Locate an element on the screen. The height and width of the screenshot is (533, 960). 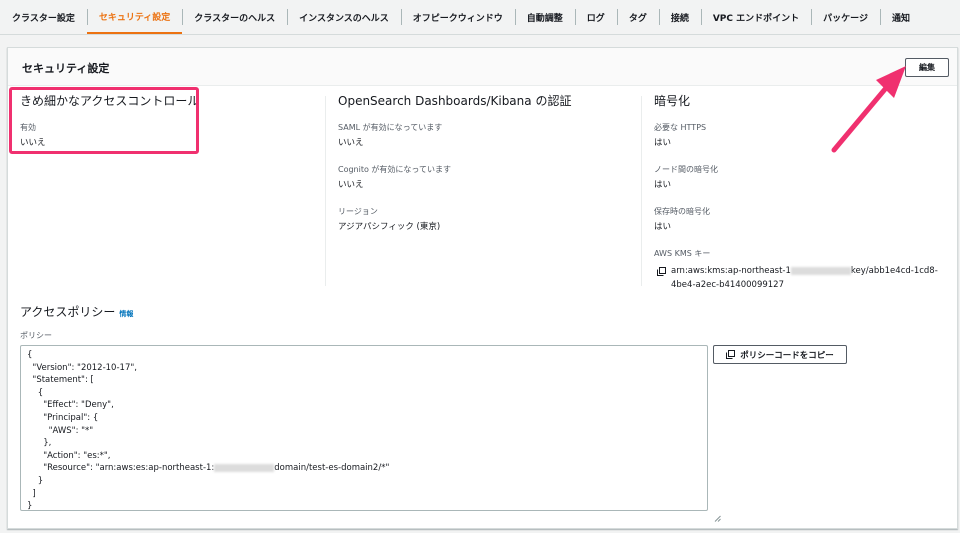
kms-key-label: AWS KMS キー is located at coordinates (682, 253).